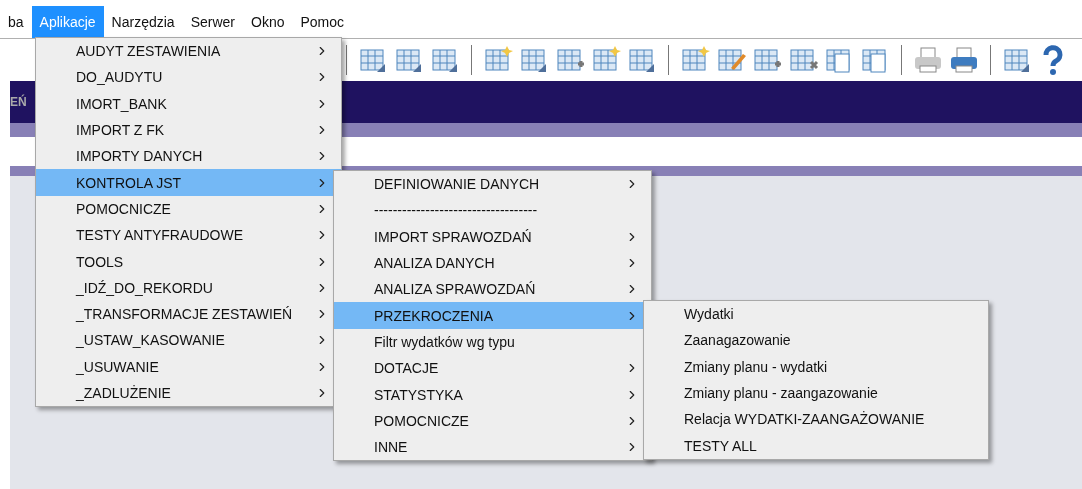 This screenshot has width=1082, height=489. Describe the element at coordinates (455, 289) in the screenshot. I see `menu-item-label: ANALIZA SPRAWOZDAŃ` at that location.